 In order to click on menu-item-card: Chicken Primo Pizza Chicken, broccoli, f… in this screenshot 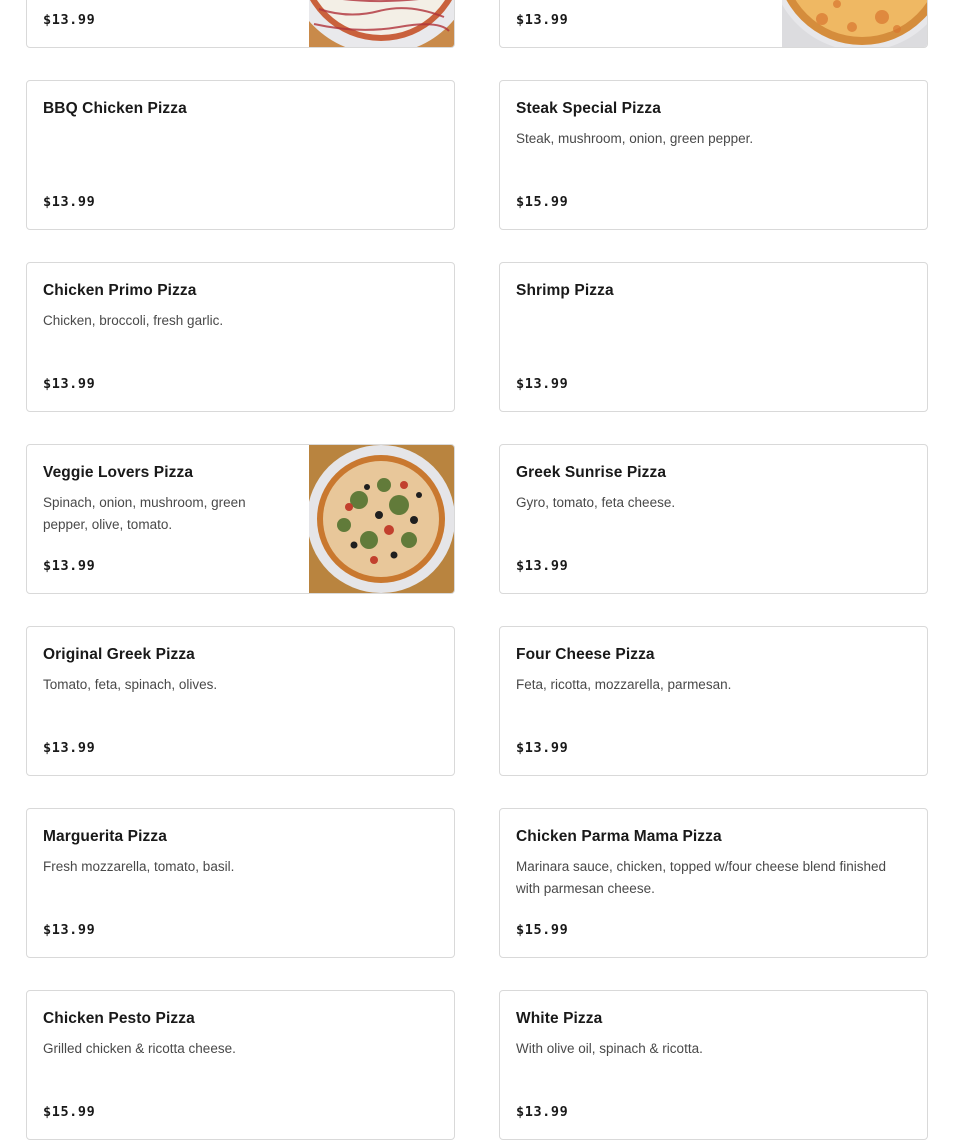, I will do `click(240, 337)`.